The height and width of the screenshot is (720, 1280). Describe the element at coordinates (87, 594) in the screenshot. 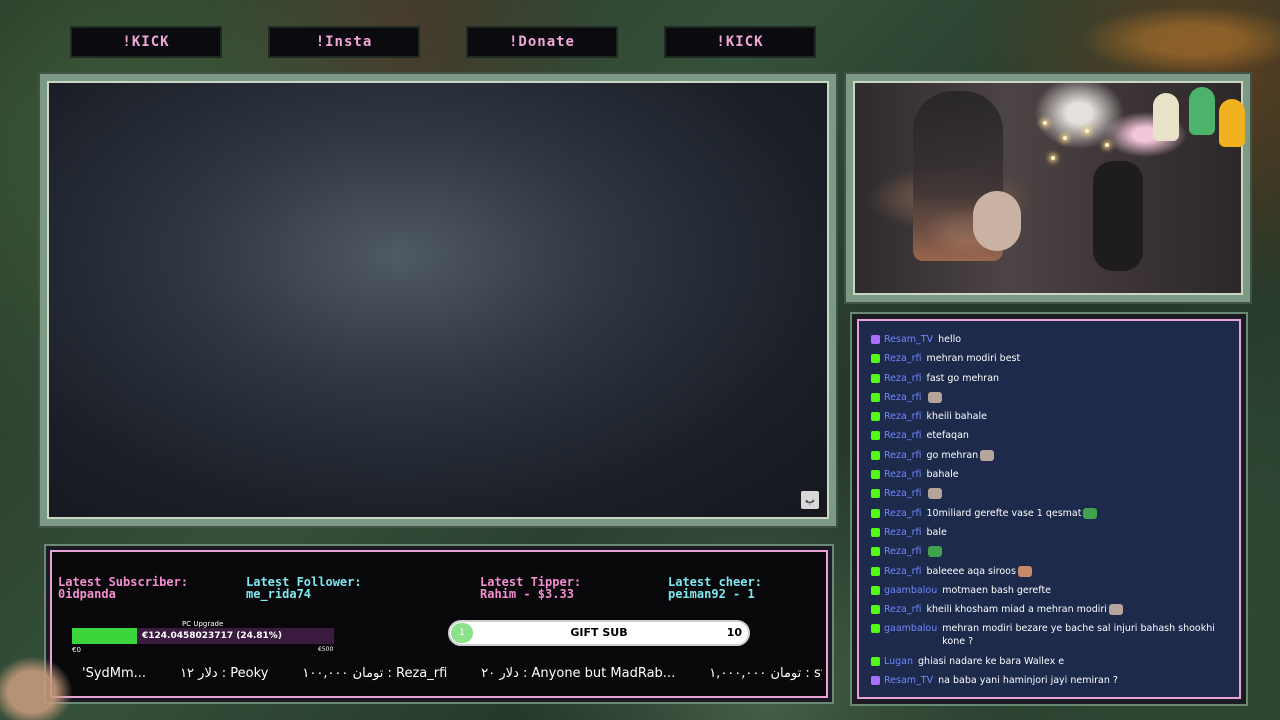

I see `latest-subscriber-value: 0idpanda` at that location.